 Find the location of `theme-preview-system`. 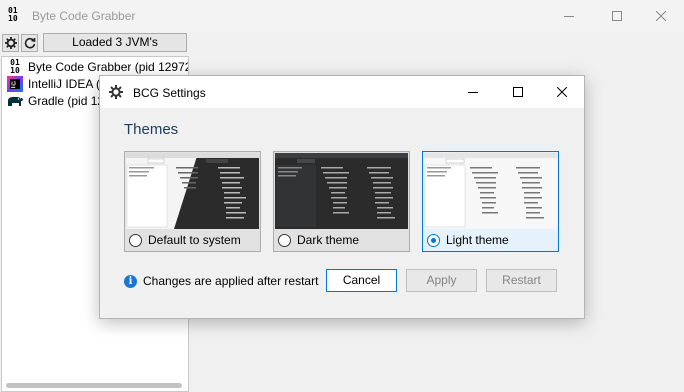

theme-preview-system is located at coordinates (192, 191).